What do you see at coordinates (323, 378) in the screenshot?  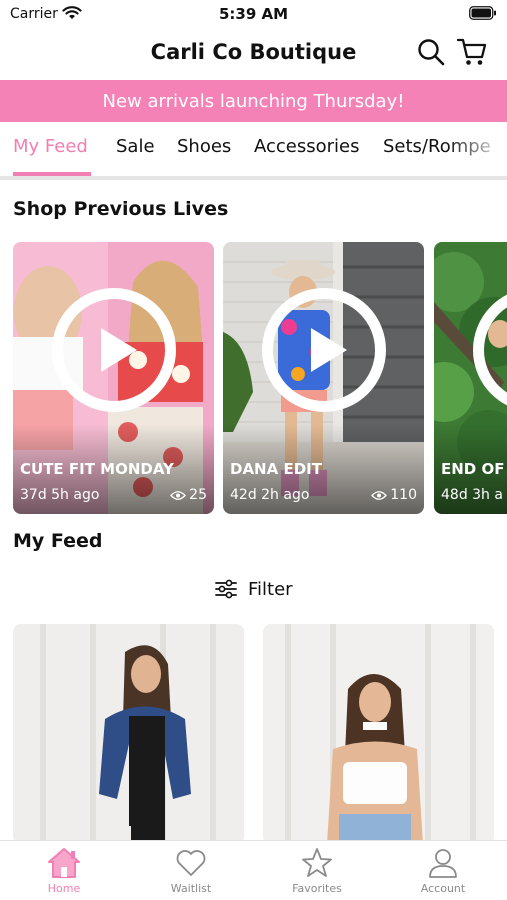 I see `live-card: DANA EDIT 42d 2h ago 110` at bounding box center [323, 378].